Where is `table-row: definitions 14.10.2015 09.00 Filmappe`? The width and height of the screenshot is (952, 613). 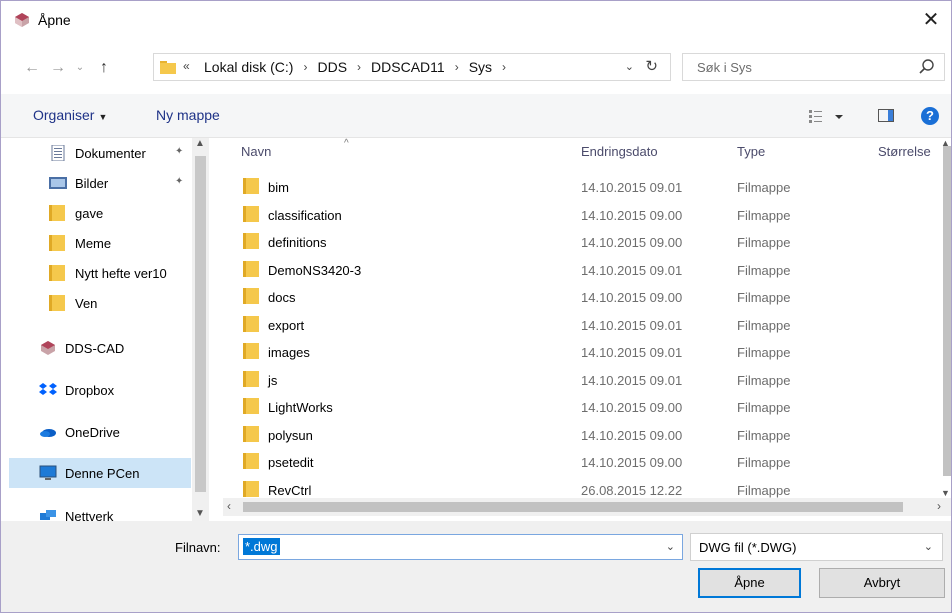
table-row: definitions 14.10.2015 09.00 Filmappe is located at coordinates (582, 242).